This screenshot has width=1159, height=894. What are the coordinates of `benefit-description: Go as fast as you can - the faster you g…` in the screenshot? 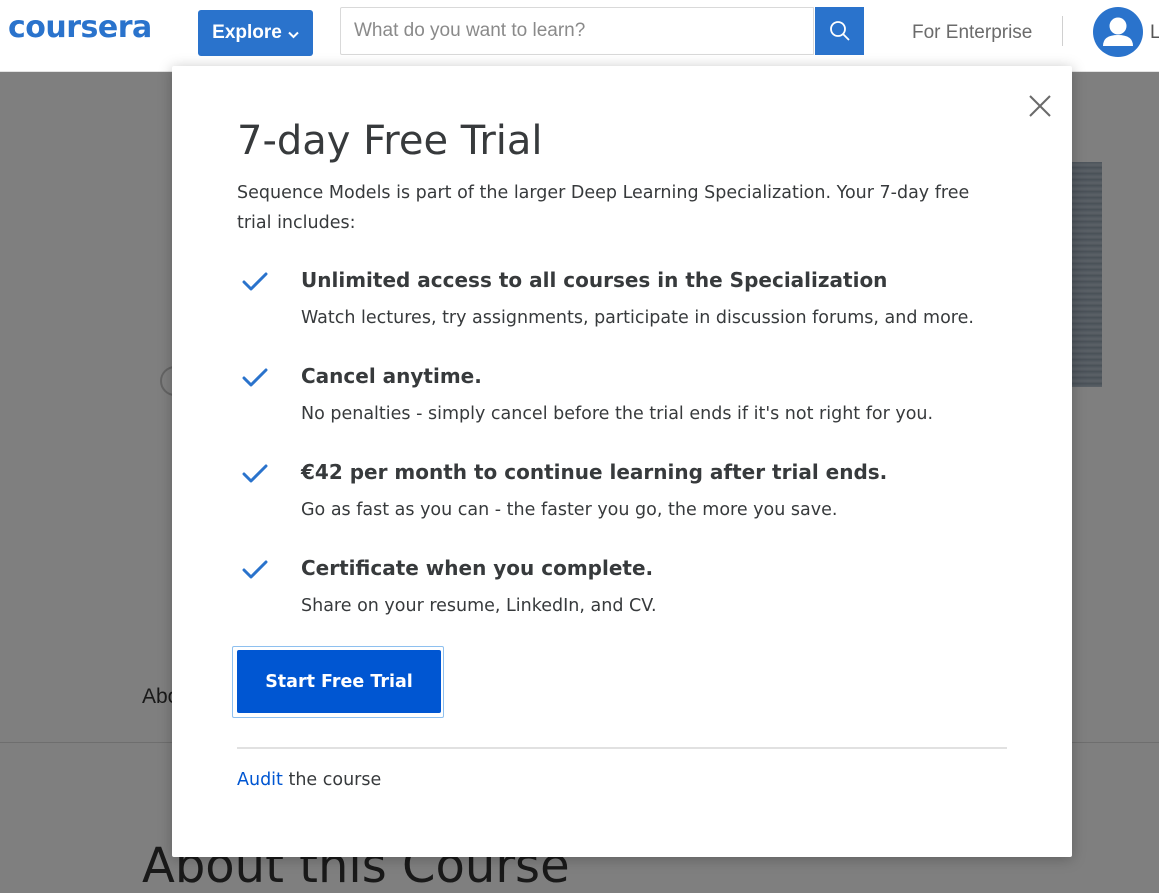 It's located at (569, 510).